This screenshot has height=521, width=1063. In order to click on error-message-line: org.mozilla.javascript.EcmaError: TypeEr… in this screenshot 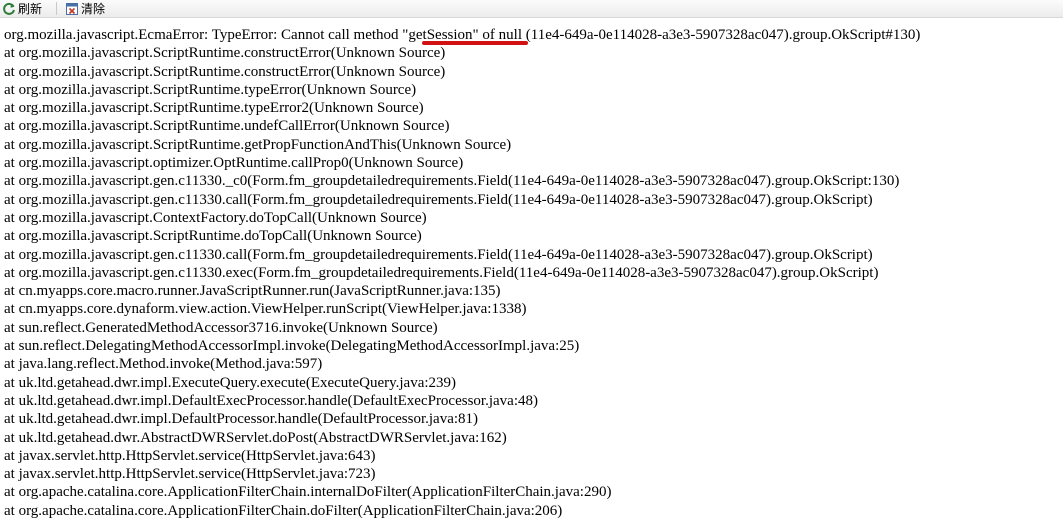, I will do `click(462, 35)`.